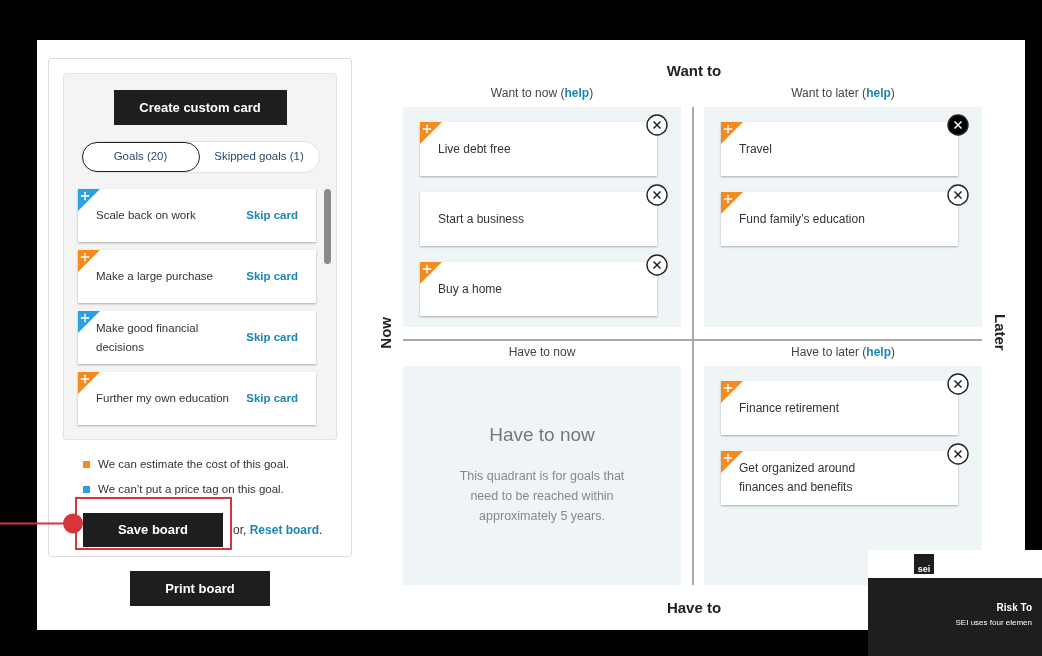 This screenshot has height=656, width=1042. I want to click on goal-title: Get organized around finances and benefits, so click(798, 478).